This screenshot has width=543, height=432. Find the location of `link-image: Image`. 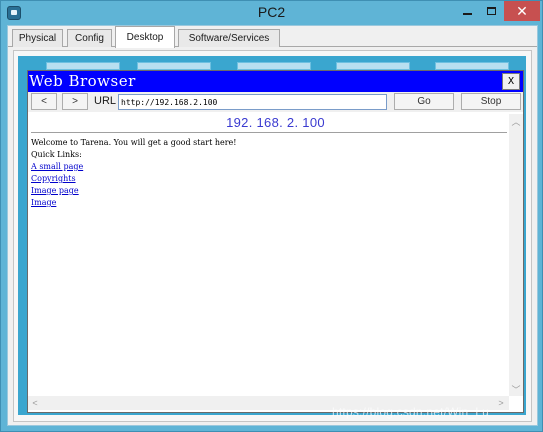

link-image: Image is located at coordinates (266, 203).